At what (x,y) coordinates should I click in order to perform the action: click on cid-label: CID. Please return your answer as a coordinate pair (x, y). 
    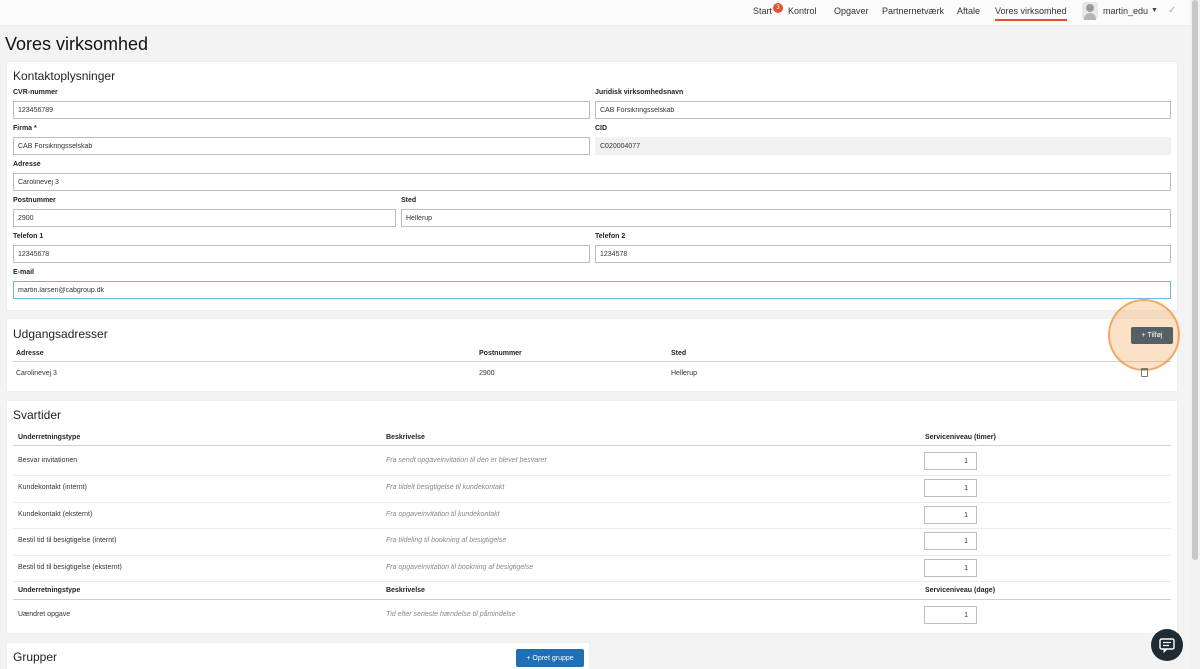
    Looking at the image, I should click on (601, 128).